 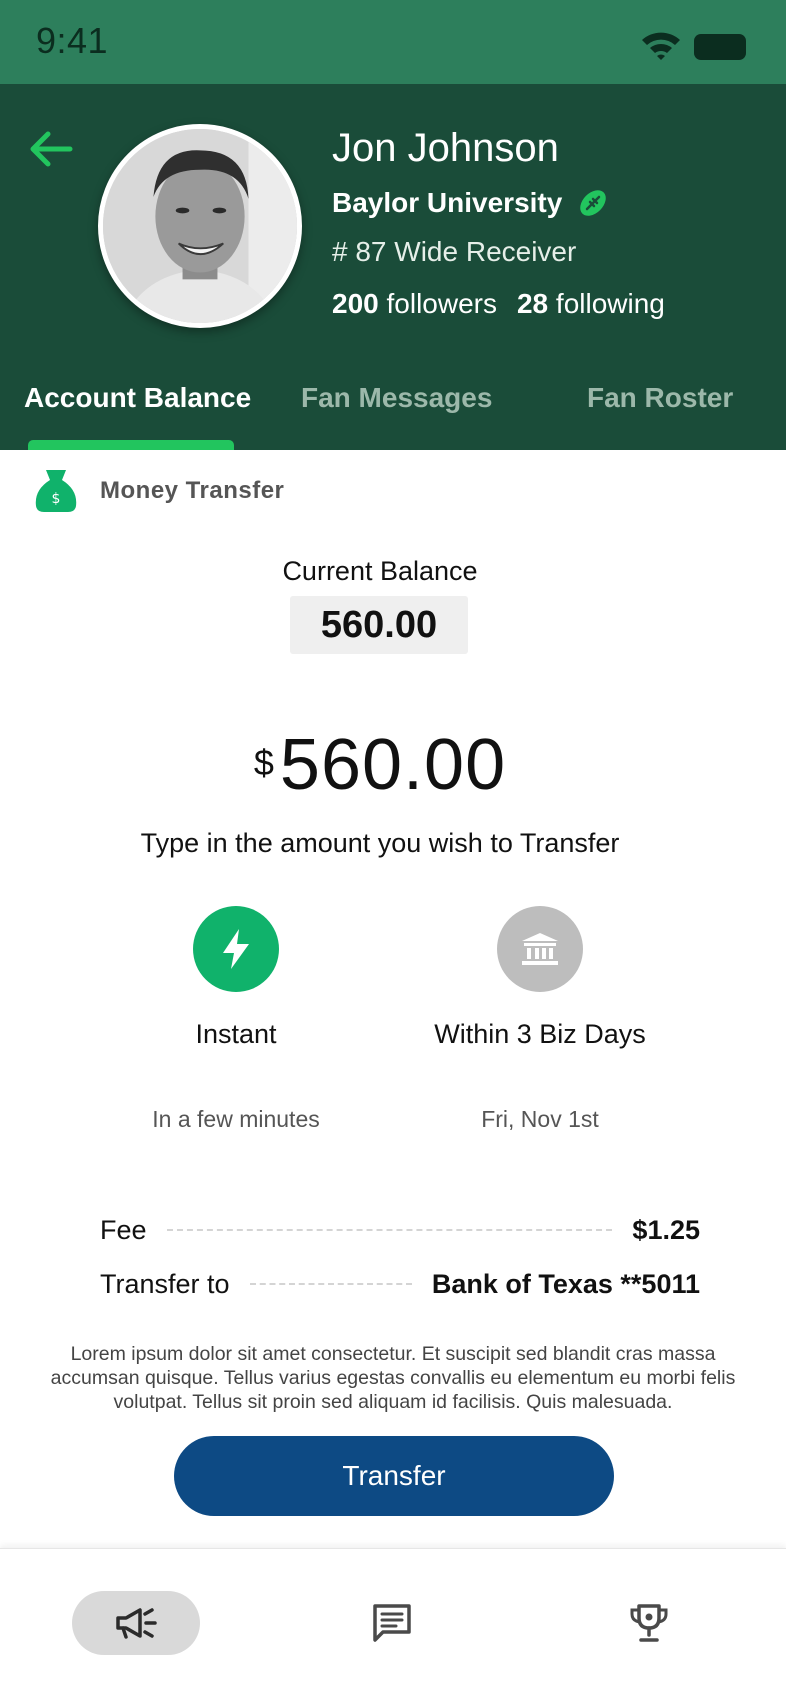 I want to click on tab-fan-roster: Fan Roster, so click(x=660, y=398).